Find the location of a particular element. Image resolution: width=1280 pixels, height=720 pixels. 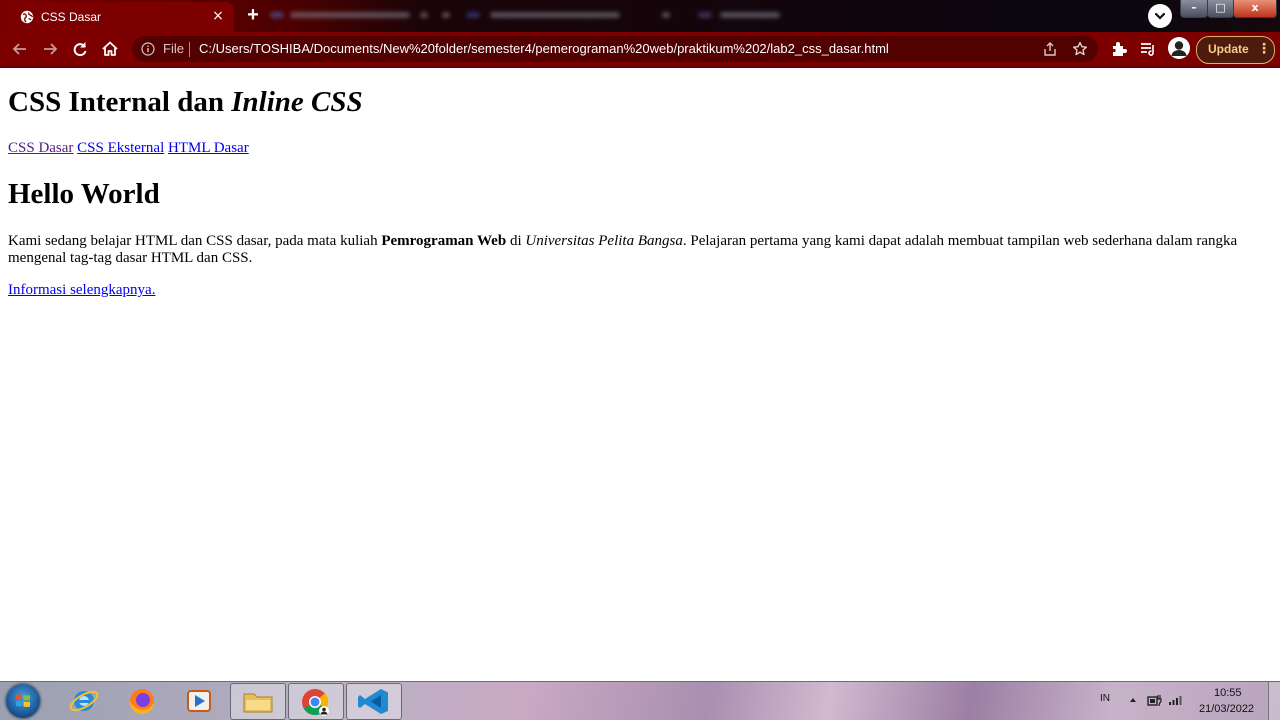

tab-strip: CSS Dasar × + – □ x is located at coordinates (640, 16).